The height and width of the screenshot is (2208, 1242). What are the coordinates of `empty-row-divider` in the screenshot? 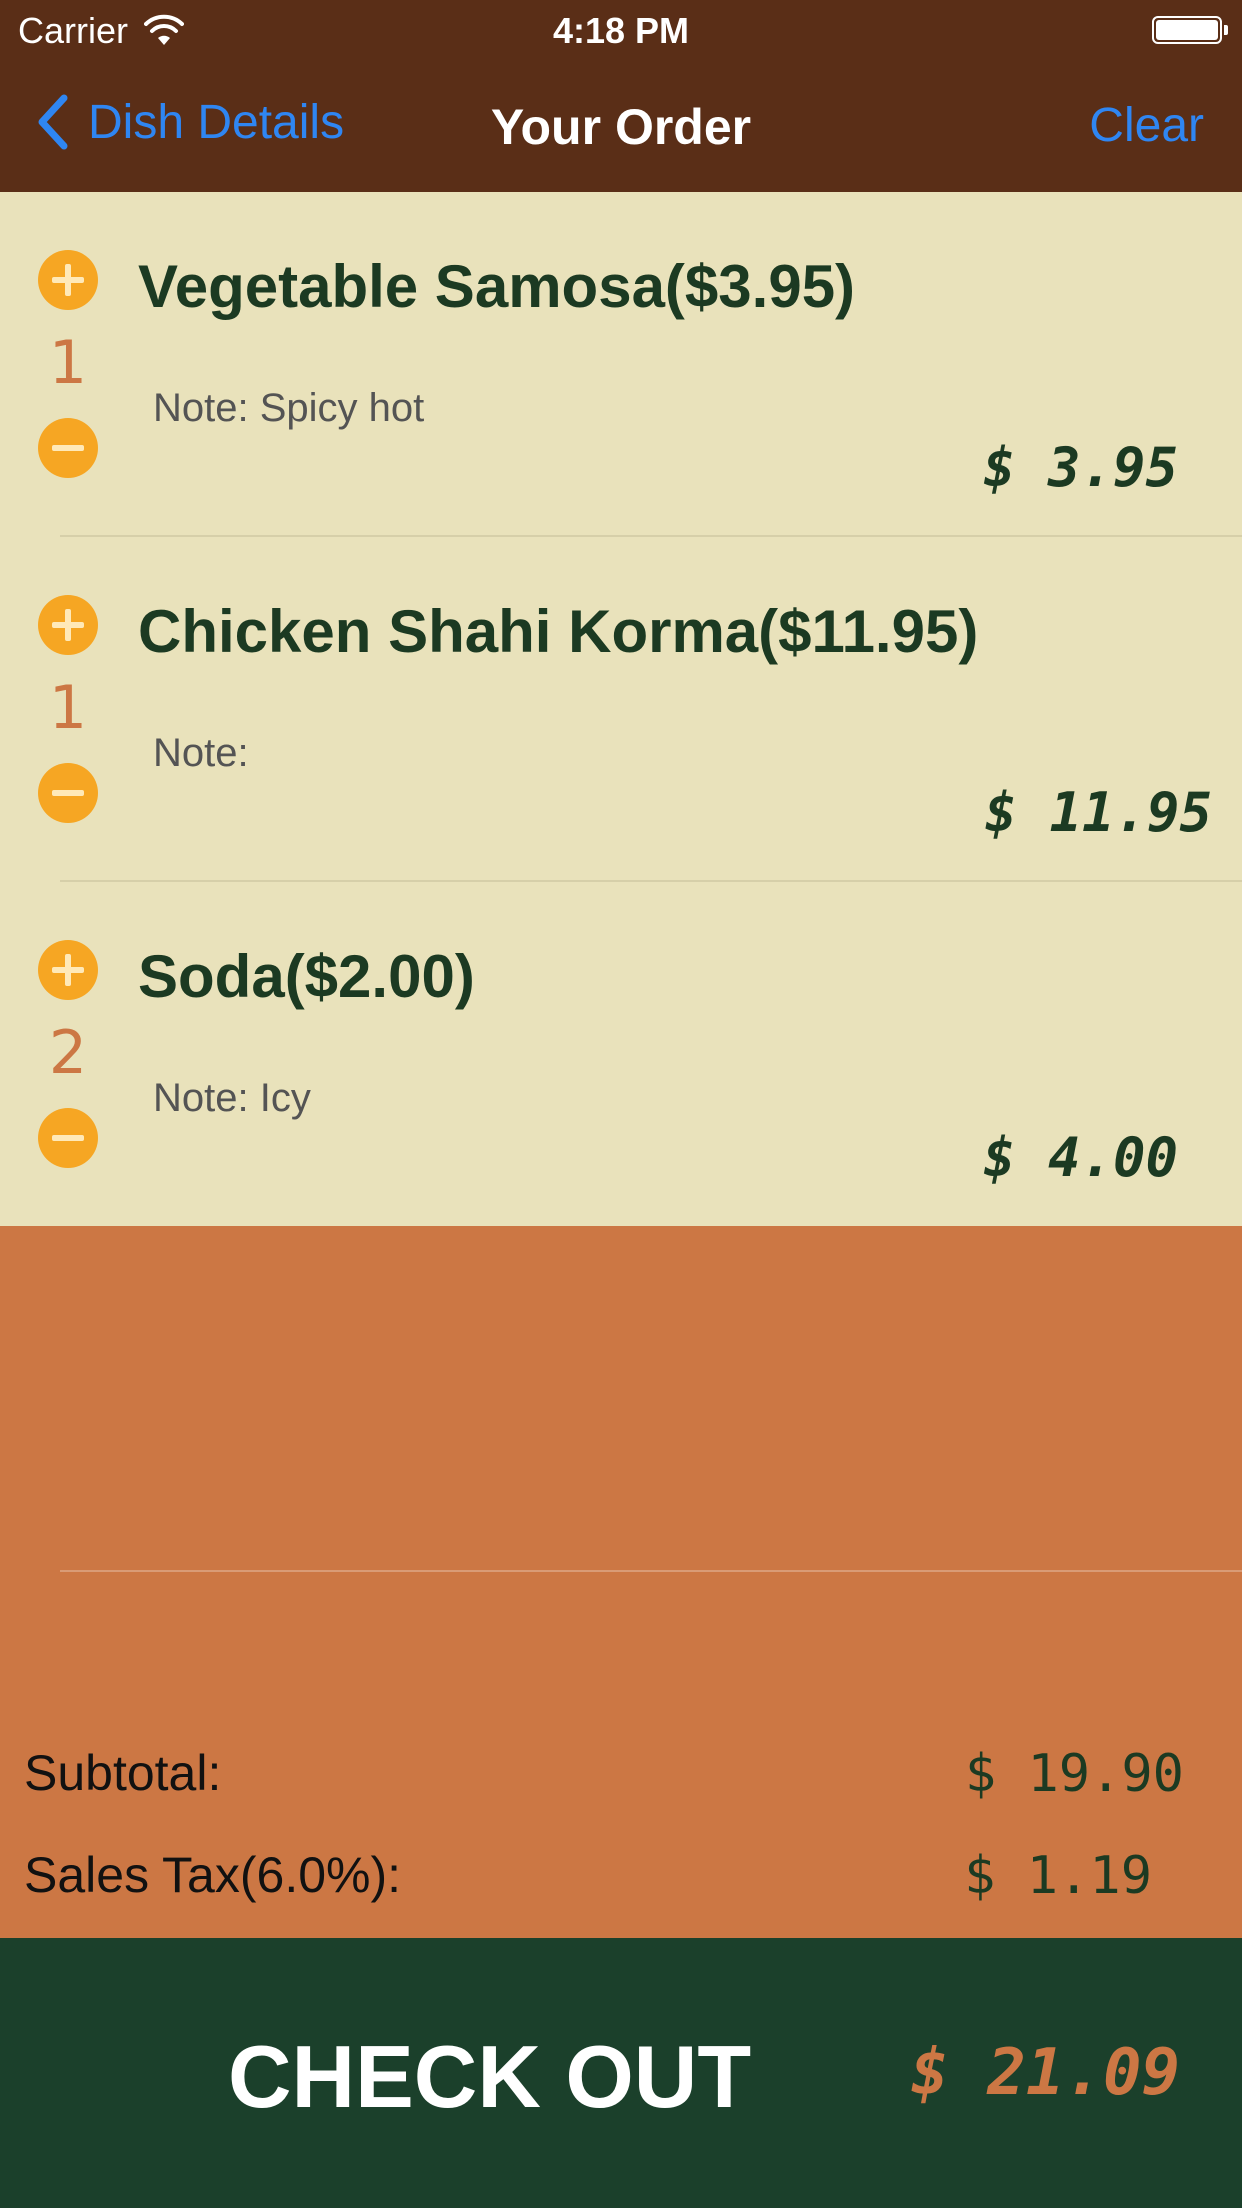 It's located at (651, 1571).